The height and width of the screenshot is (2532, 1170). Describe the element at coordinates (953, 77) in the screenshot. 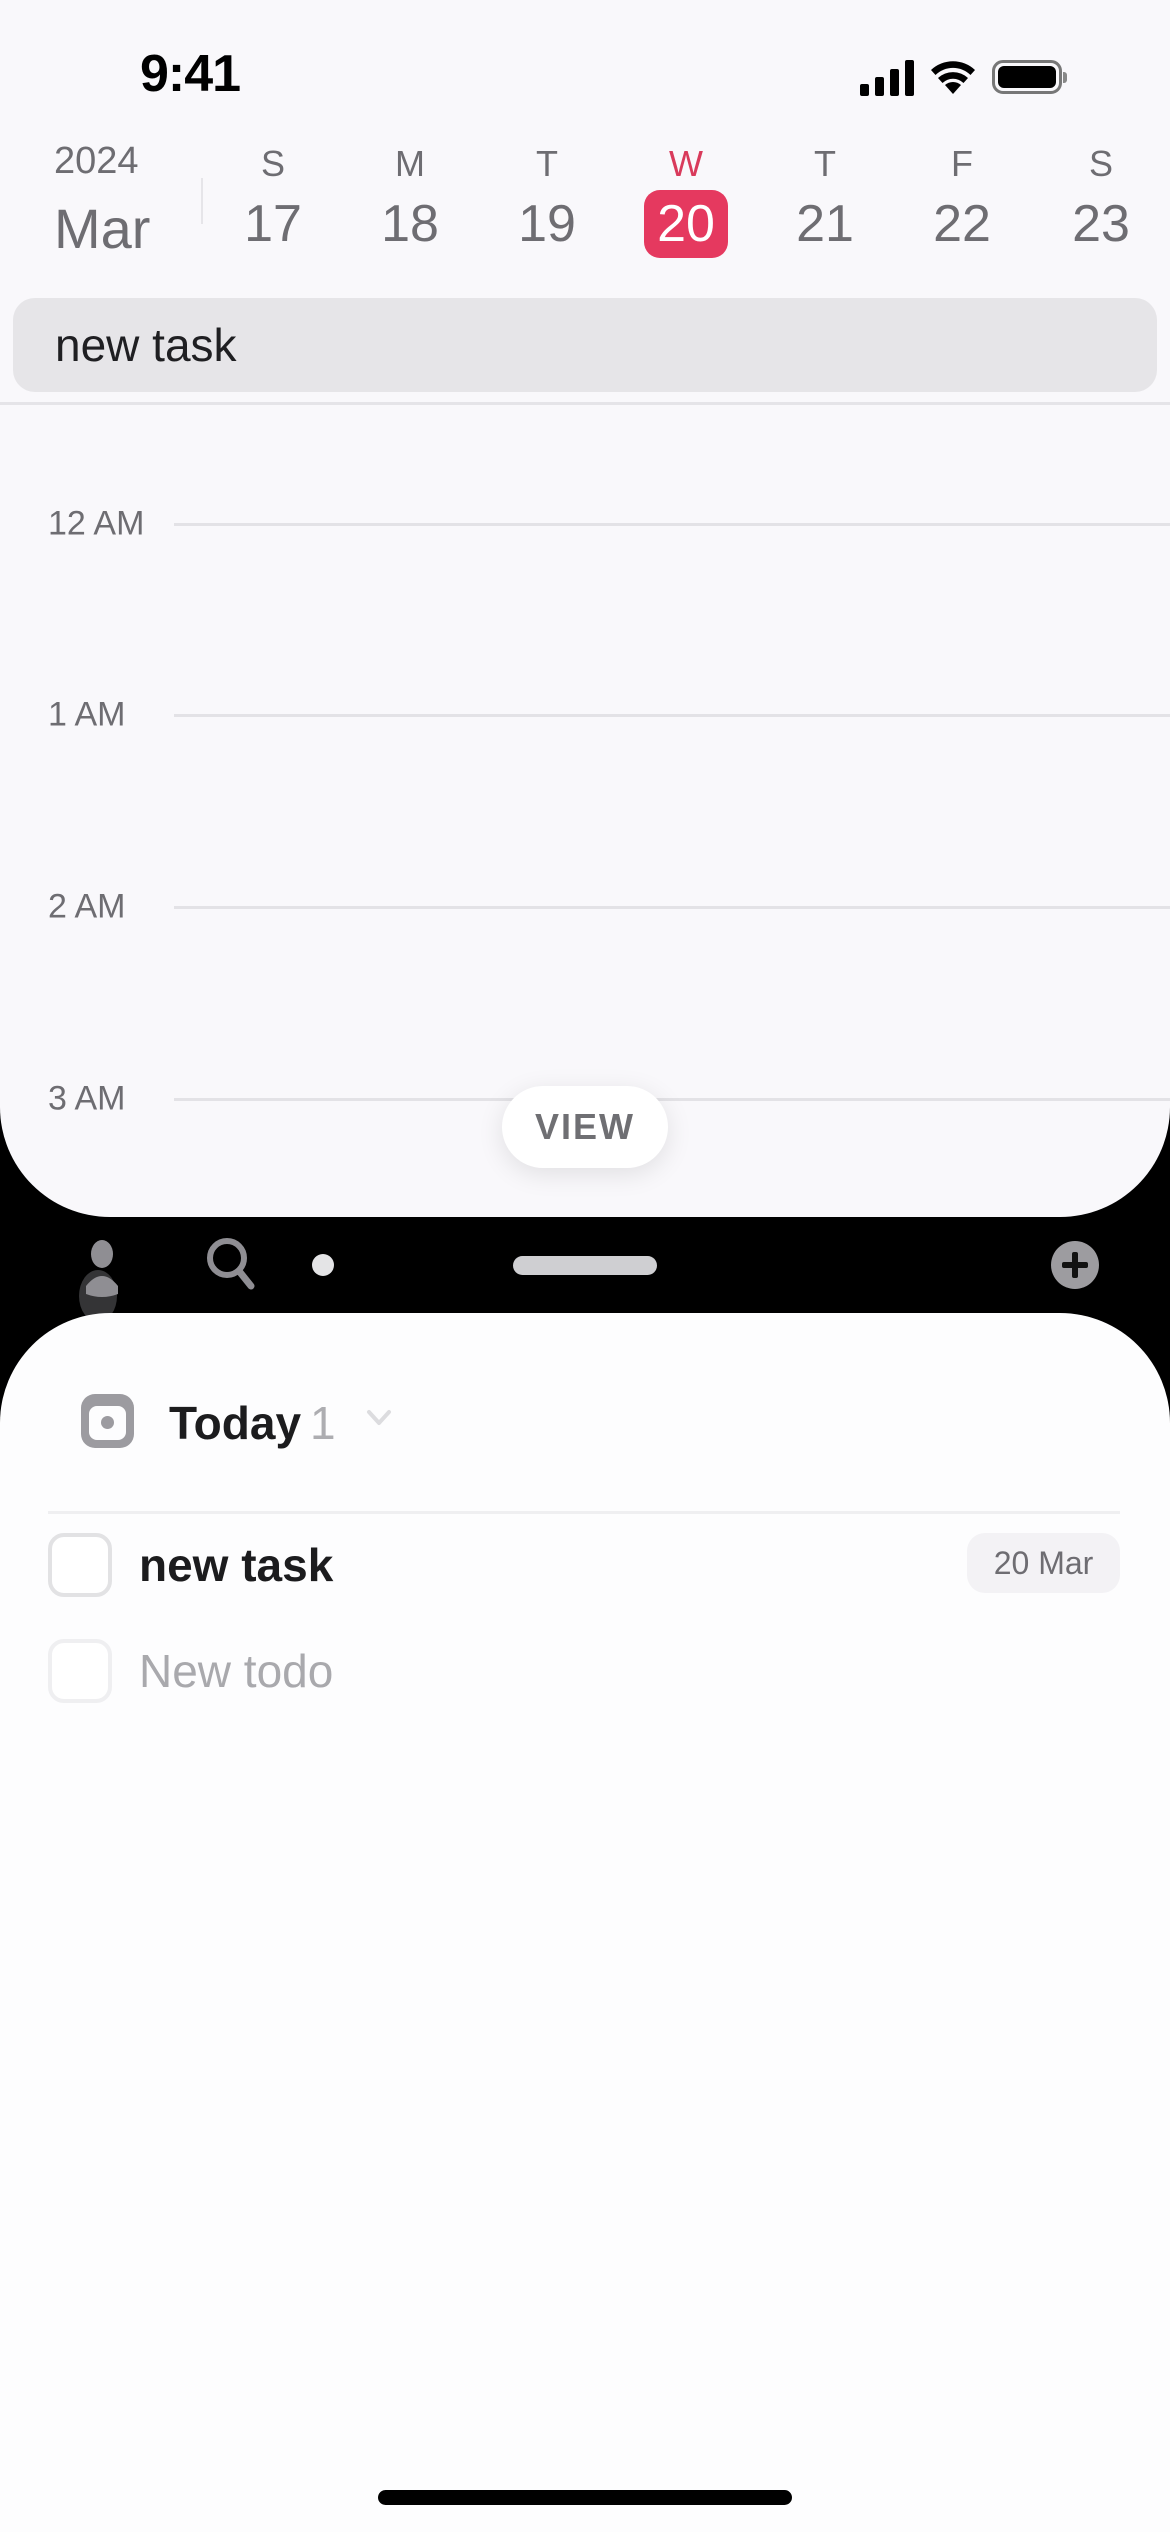

I see `wifi-icon` at that location.